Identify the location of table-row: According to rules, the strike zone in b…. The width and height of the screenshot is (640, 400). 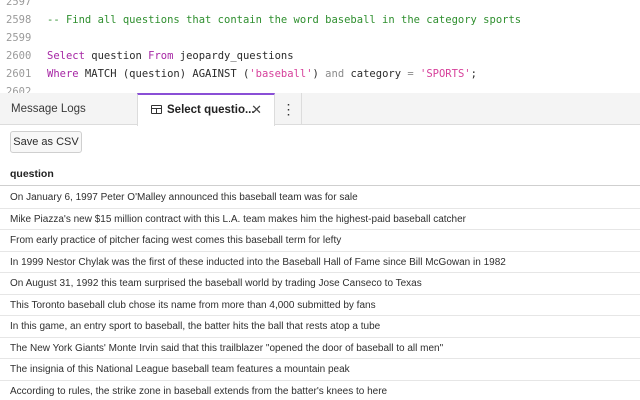
(320, 390).